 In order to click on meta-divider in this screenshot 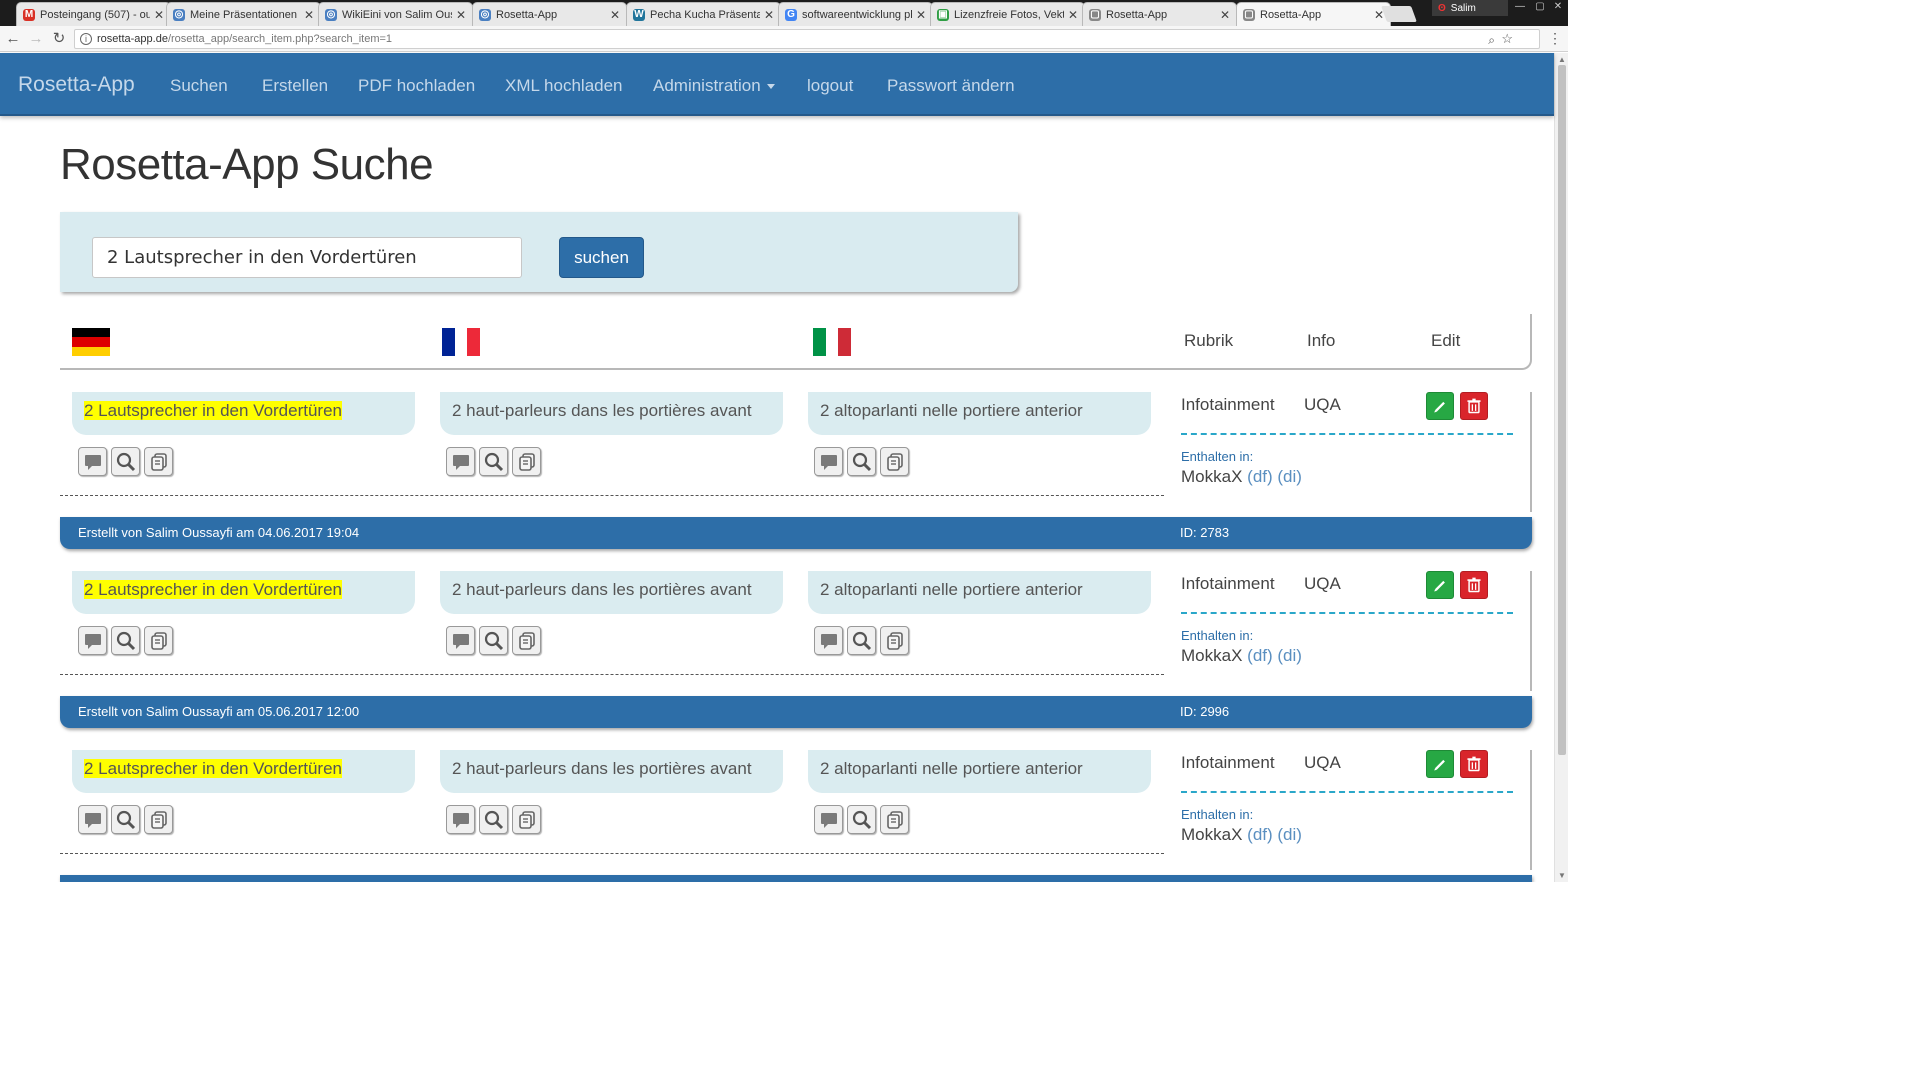, I will do `click(1347, 434)`.